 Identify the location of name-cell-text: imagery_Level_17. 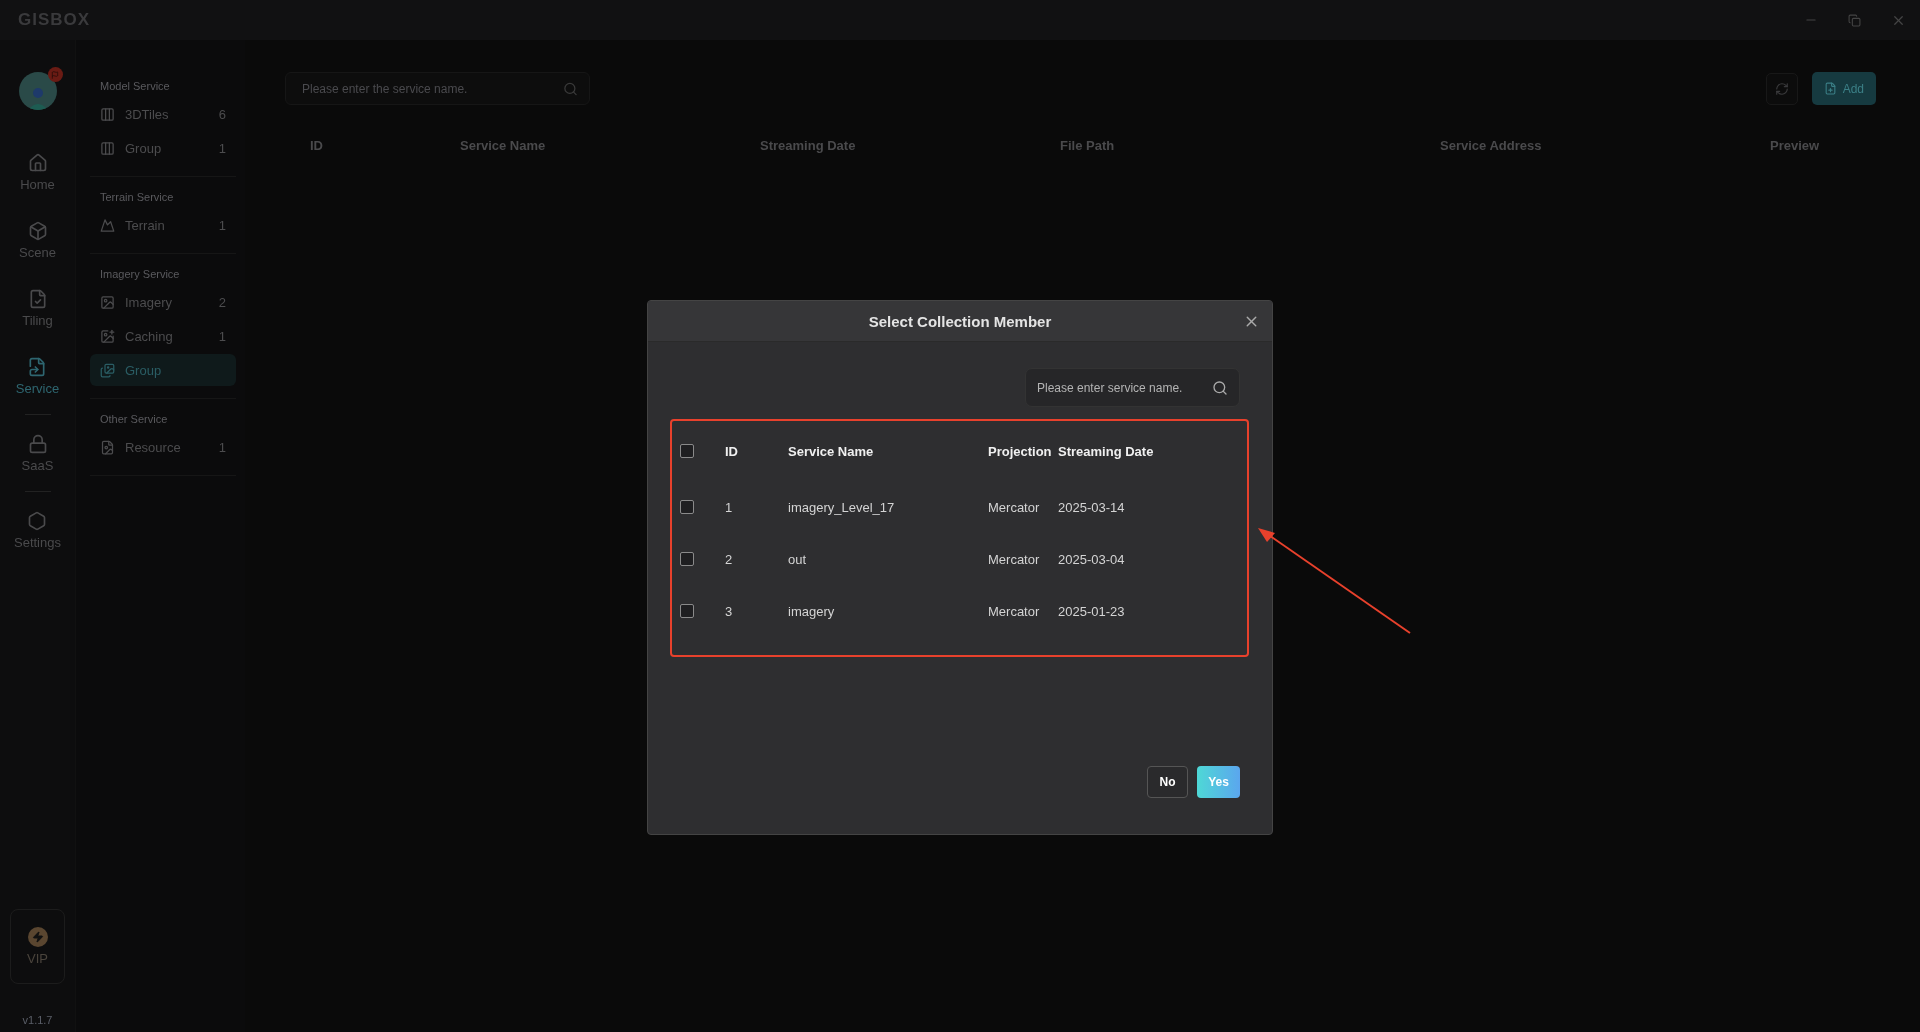
(842, 507).